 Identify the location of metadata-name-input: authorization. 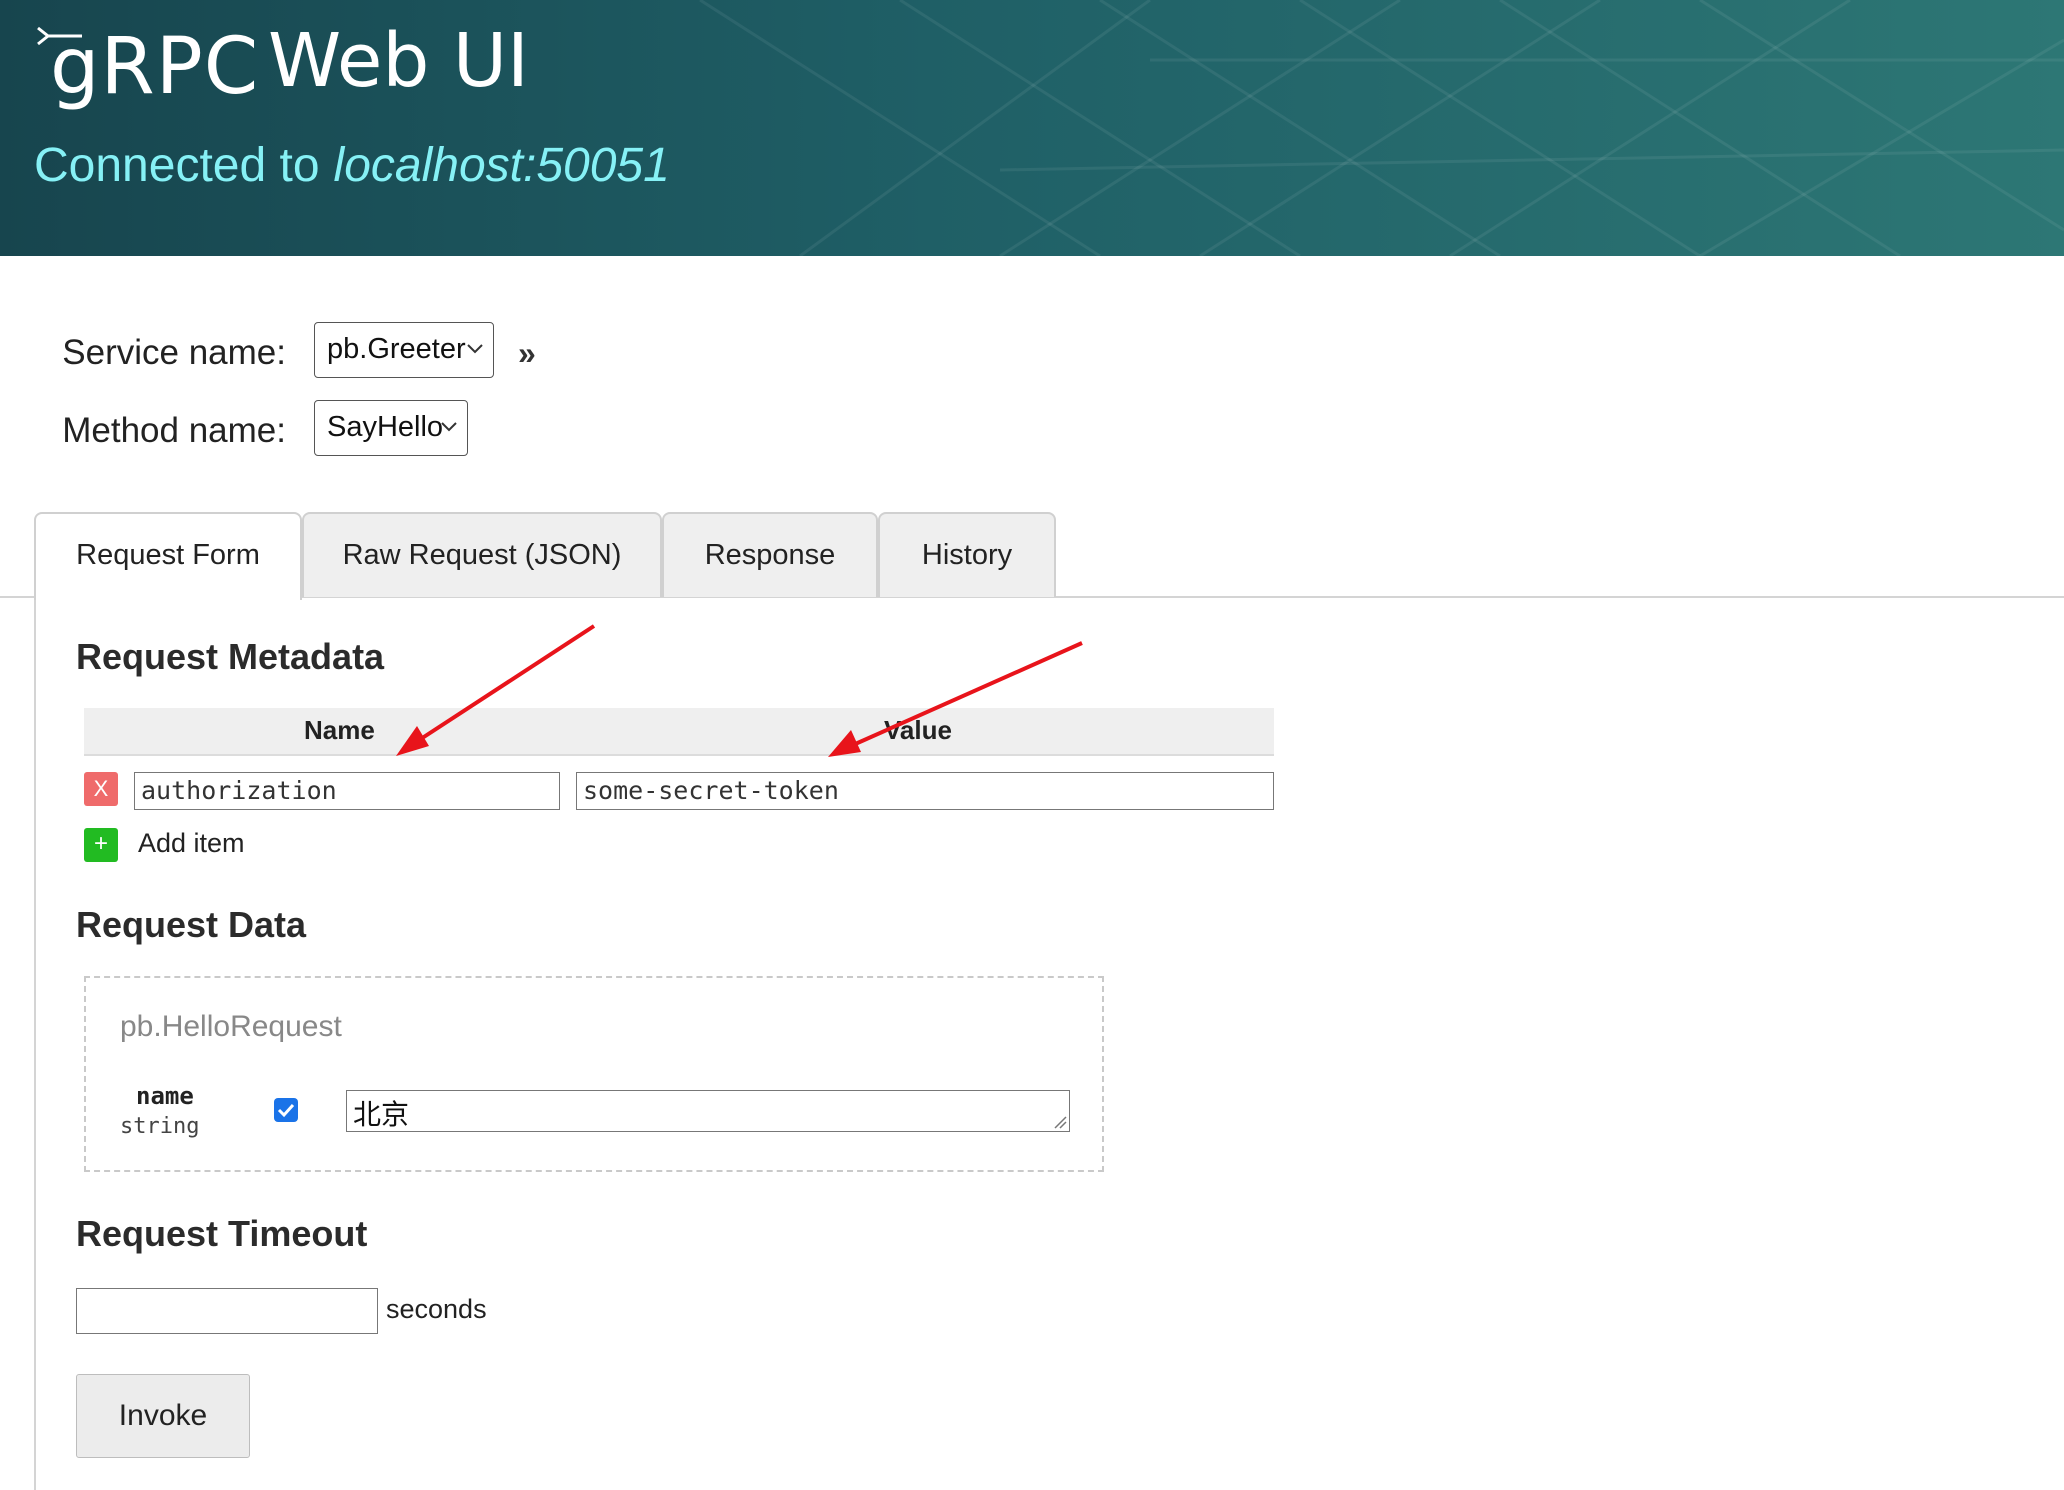
(347, 791).